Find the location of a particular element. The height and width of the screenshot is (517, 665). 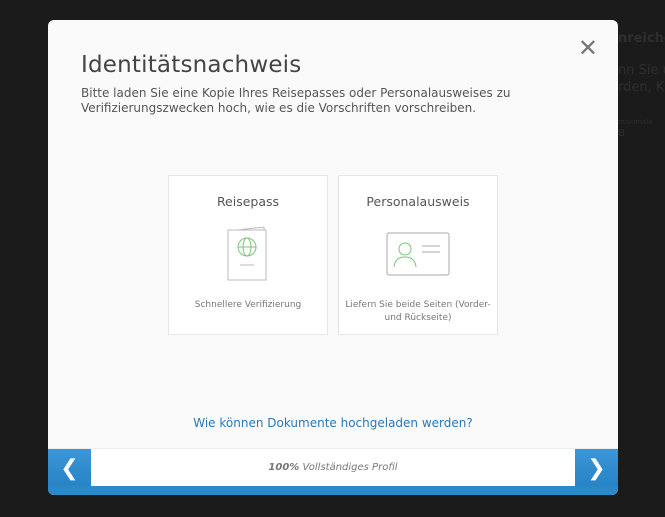

progress-footer: ❮ 100% Vollständiges Profil ❯ is located at coordinates (333, 467).